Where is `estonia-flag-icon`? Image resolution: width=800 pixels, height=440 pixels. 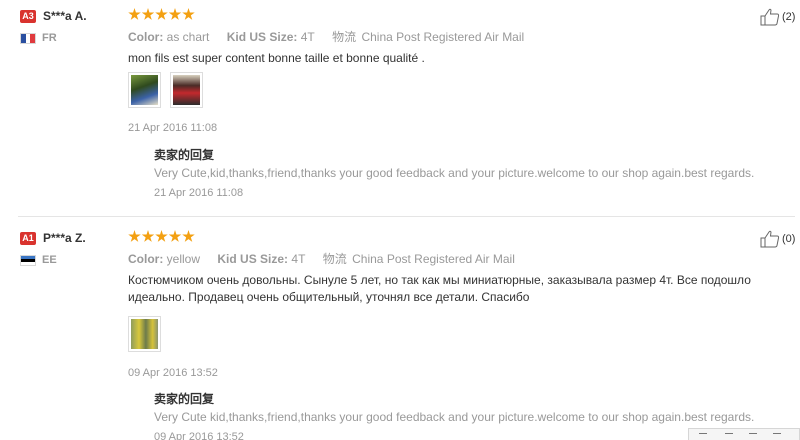 estonia-flag-icon is located at coordinates (28, 260).